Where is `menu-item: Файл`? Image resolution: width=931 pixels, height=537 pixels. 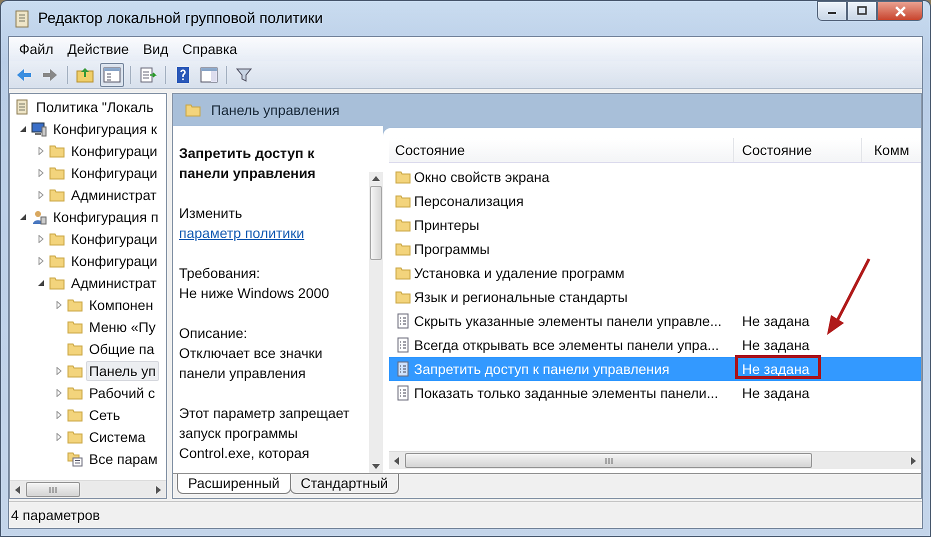
menu-item: Файл is located at coordinates (36, 49).